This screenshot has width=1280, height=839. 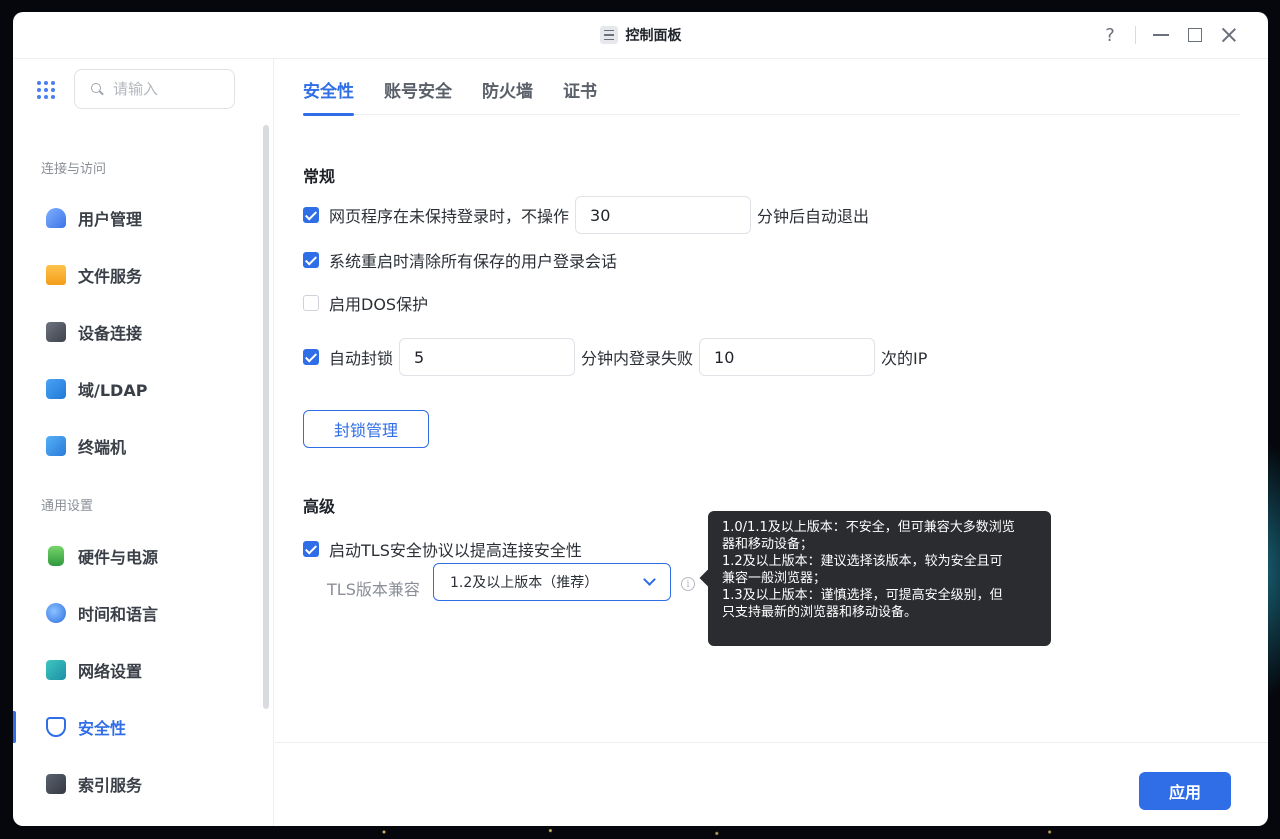 What do you see at coordinates (862, 561) in the screenshot?
I see `tooltip-line: 1.2及以上版本：建议选择该版本，较为安全且可` at bounding box center [862, 561].